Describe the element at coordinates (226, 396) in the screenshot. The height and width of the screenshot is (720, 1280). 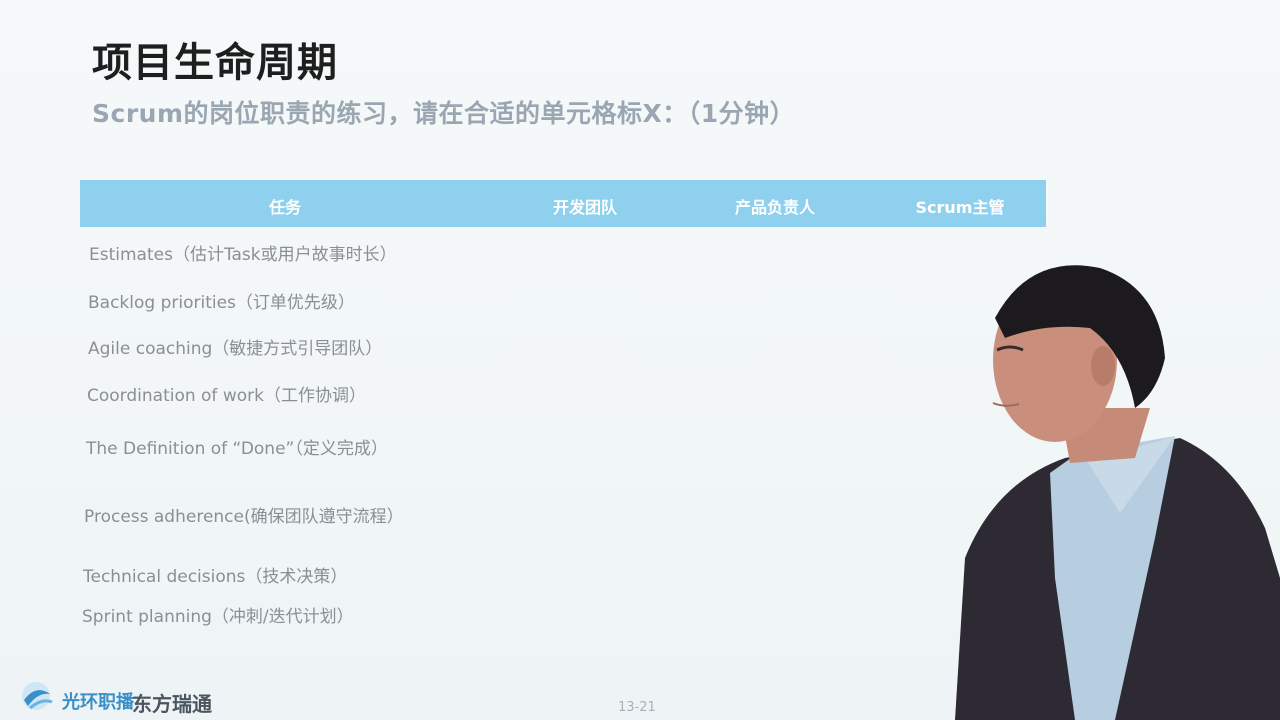
I see `task-row-coordination: Coordination of work（工作协调）` at that location.